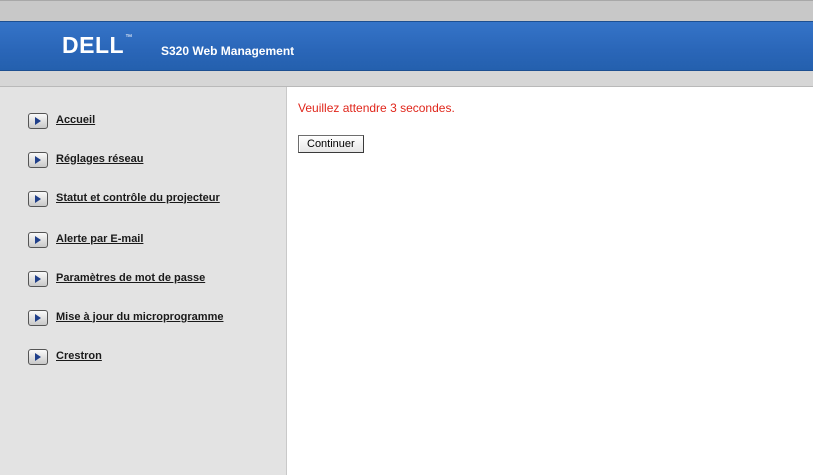 This screenshot has width=813, height=475. Describe the element at coordinates (139, 317) in the screenshot. I see `sidebar-link-microprogramme: Mise à jour du microprogramme` at that location.